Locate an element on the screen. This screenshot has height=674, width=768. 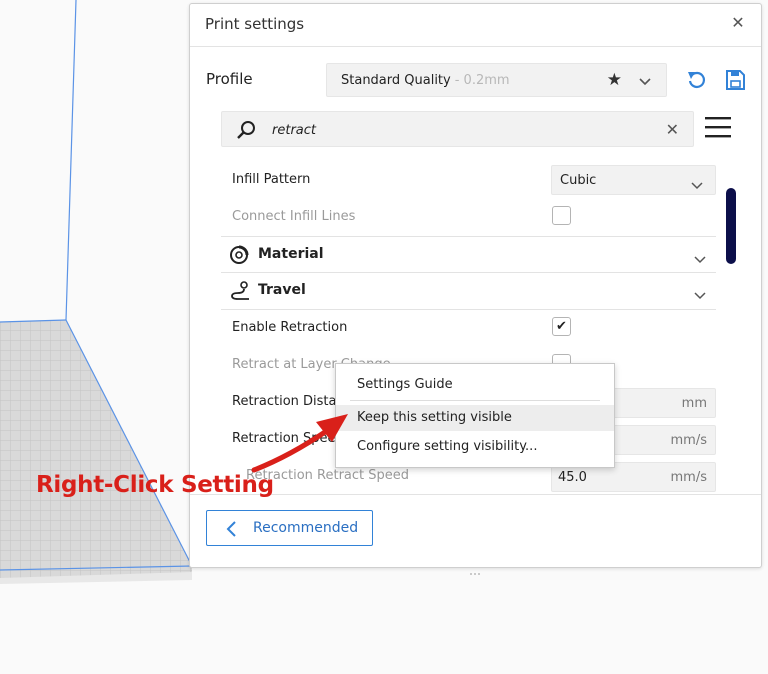
settings-scrollbar is located at coordinates (731, 226).